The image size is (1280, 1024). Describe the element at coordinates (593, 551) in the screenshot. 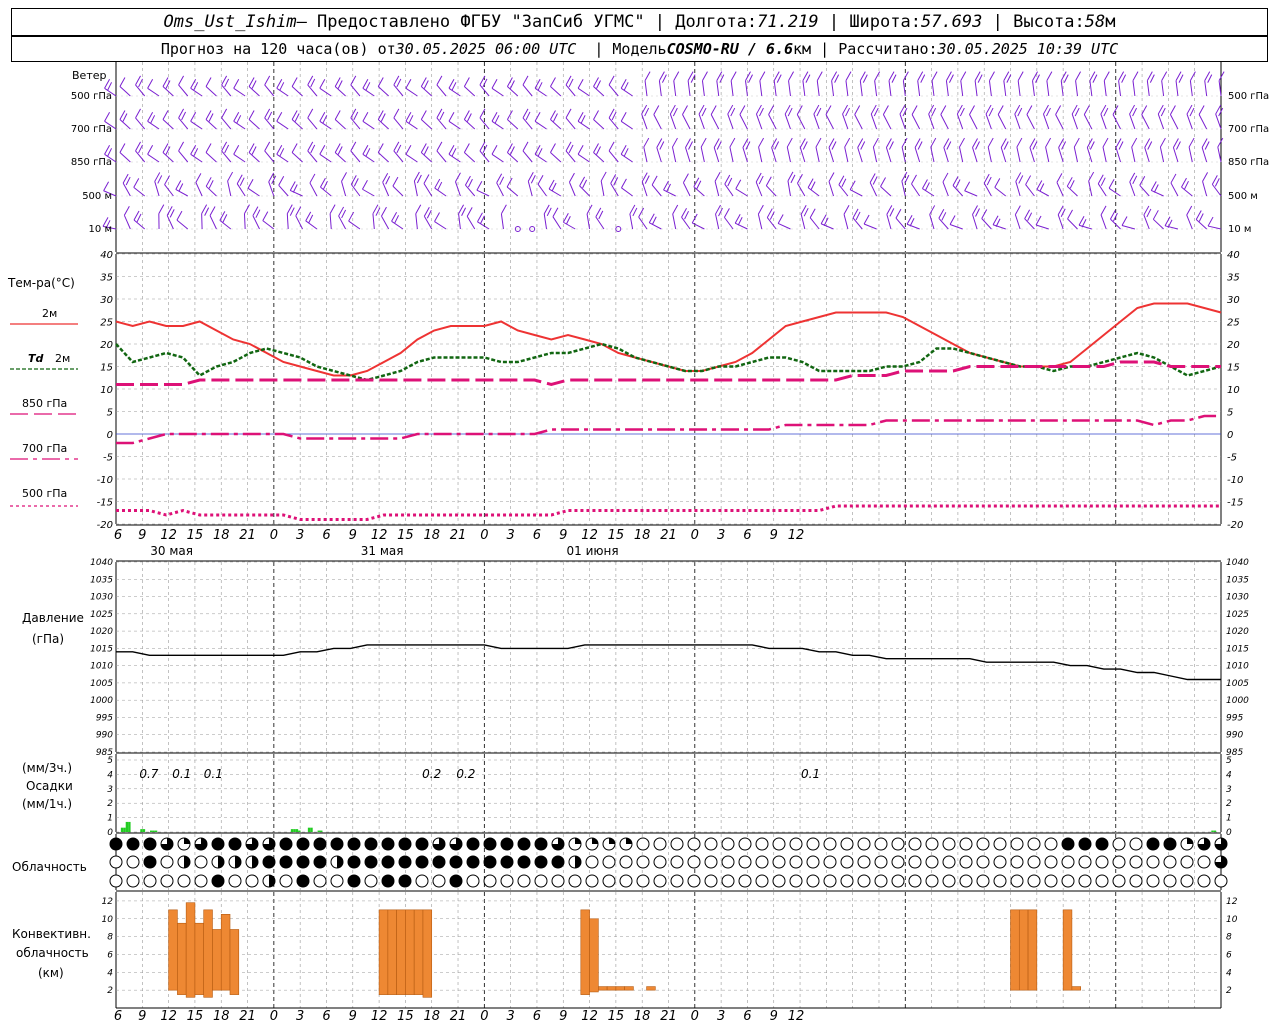

I see `day-label: 01 июня` at that location.